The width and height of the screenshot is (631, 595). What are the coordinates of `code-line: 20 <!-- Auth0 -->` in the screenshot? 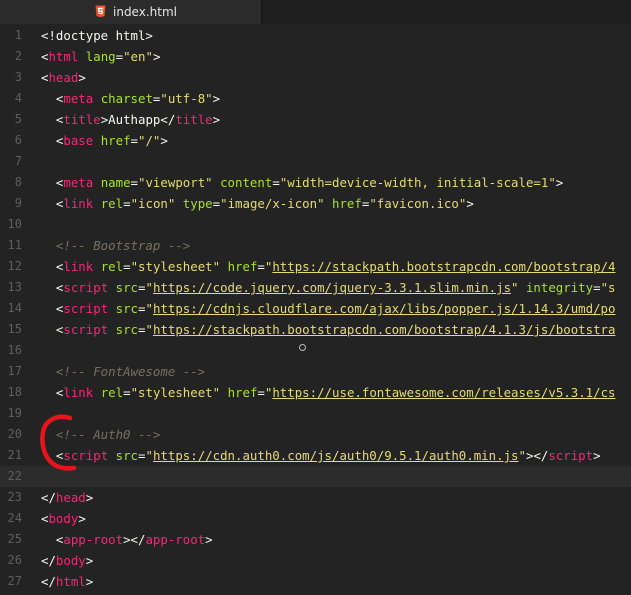 It's located at (315, 434).